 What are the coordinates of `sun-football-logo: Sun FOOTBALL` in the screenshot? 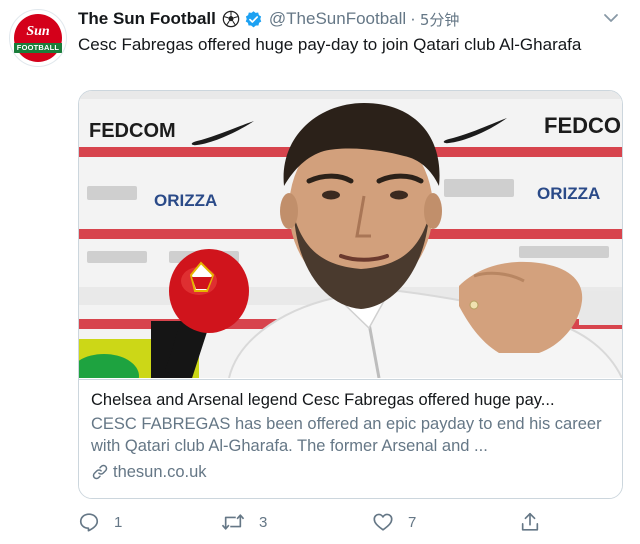 It's located at (38, 38).